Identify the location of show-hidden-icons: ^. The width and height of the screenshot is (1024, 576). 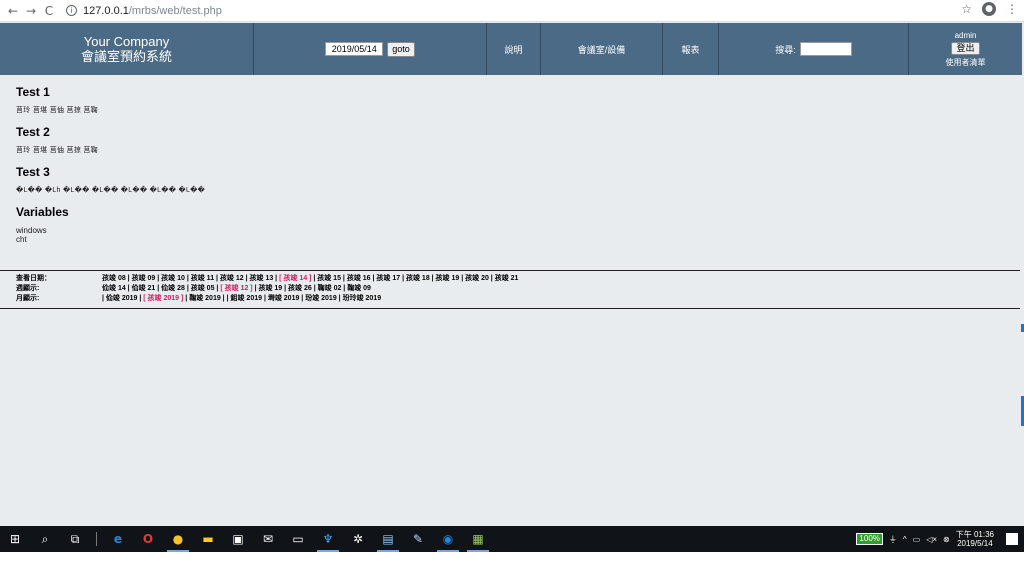
(905, 539).